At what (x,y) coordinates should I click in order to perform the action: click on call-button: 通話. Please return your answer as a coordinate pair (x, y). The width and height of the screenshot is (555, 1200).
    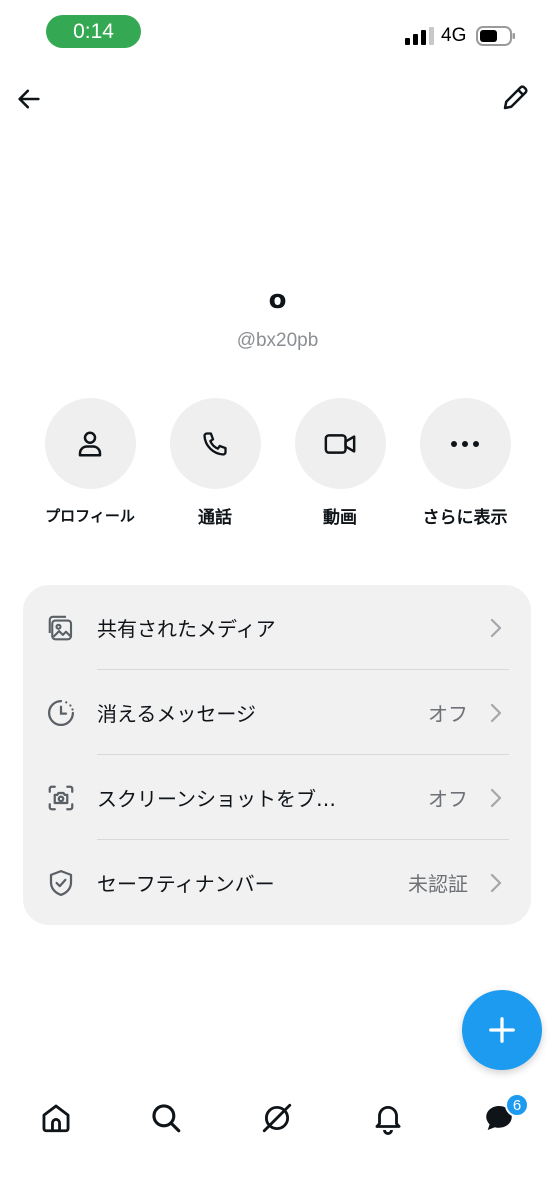
    Looking at the image, I should click on (215, 463).